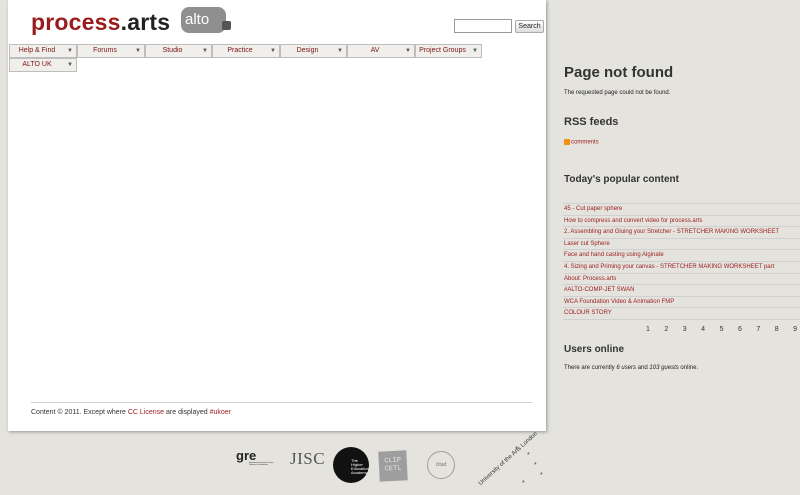 The height and width of the screenshot is (495, 800). Describe the element at coordinates (585, 143) in the screenshot. I see `rss-comments-link: comments` at that location.